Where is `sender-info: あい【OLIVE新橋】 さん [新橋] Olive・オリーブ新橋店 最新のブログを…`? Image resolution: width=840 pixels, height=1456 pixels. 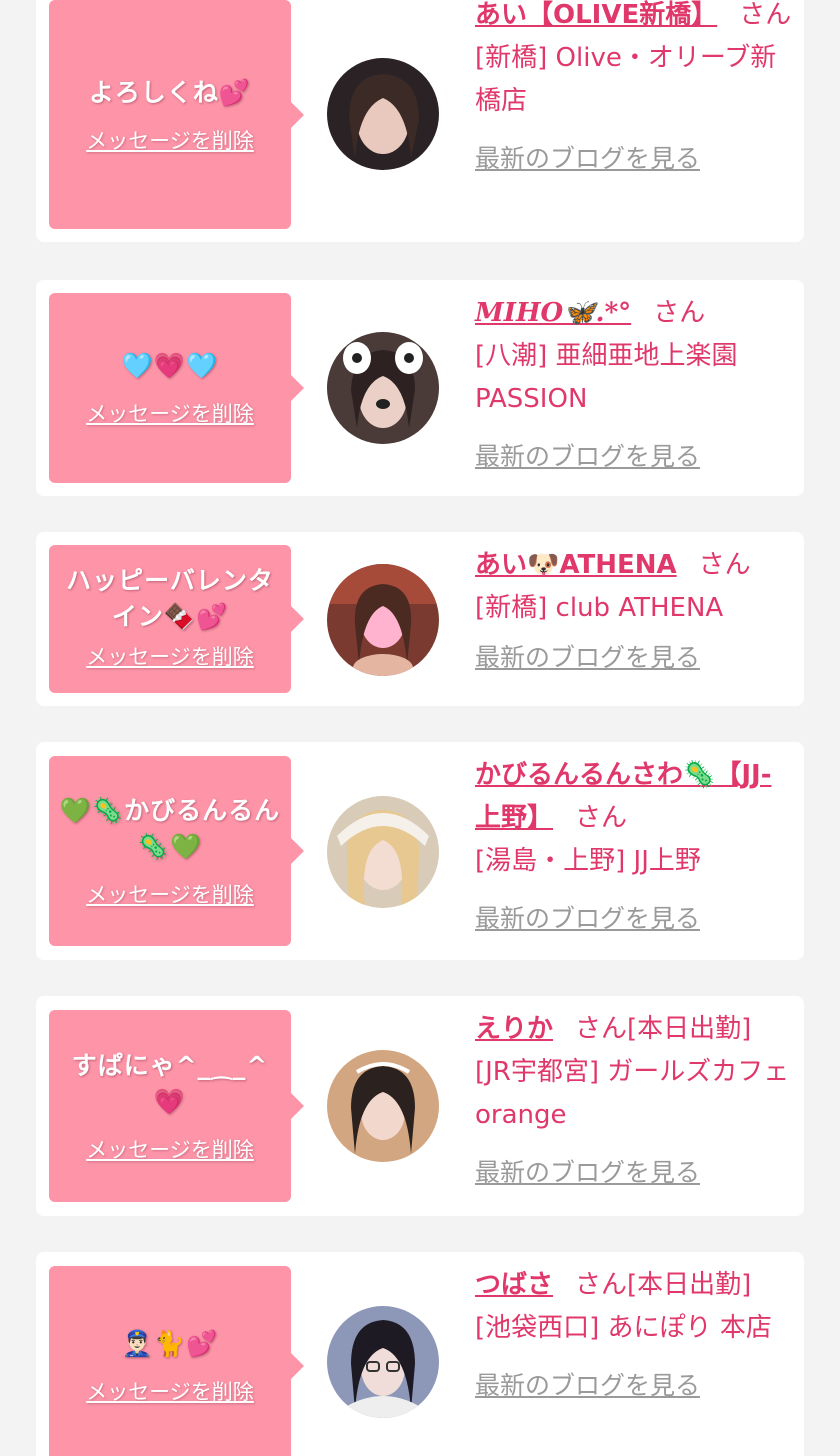 sender-info: あい【OLIVE新橋】 さん [新橋] Olive・オリーブ新橋店 最新のブログを… is located at coordinates (635, 90).